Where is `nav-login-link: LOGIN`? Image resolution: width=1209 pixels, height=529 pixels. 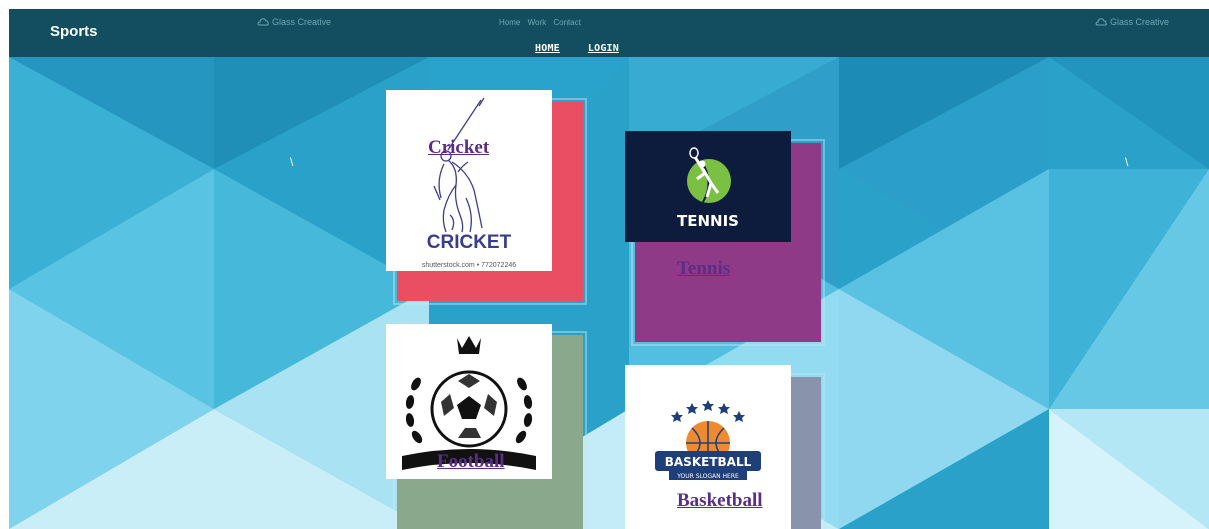
nav-login-link: LOGIN is located at coordinates (603, 48).